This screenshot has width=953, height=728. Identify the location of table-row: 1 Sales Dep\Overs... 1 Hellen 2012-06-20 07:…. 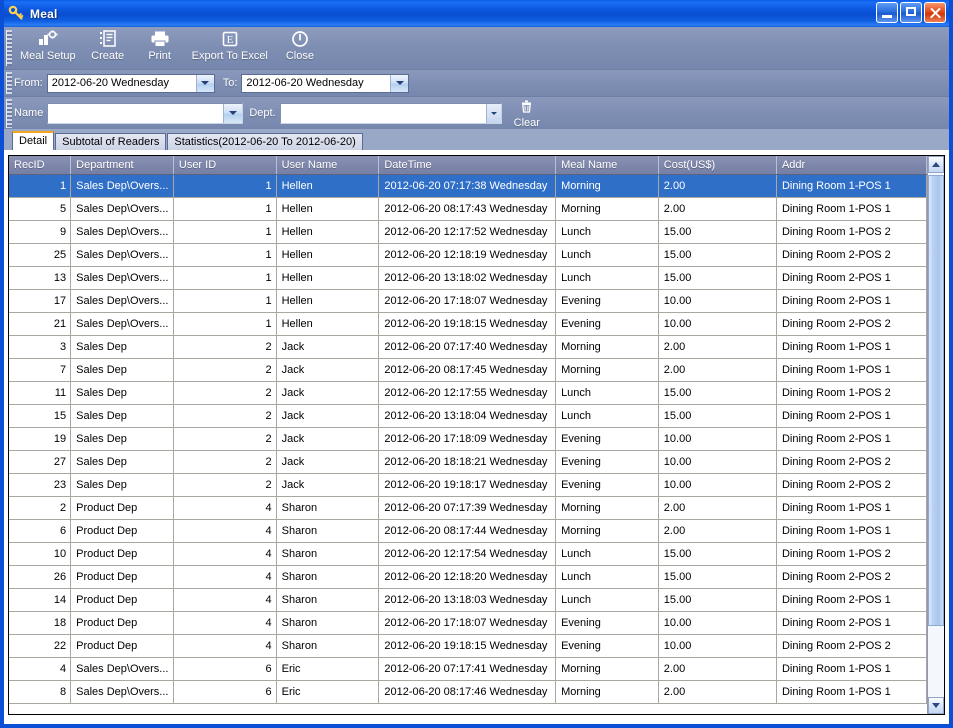
(468, 186).